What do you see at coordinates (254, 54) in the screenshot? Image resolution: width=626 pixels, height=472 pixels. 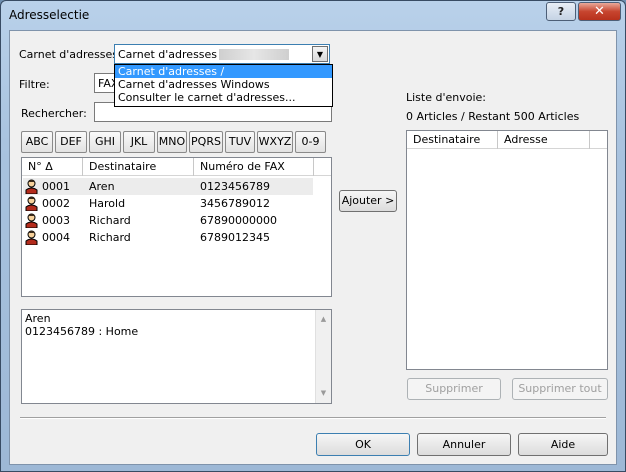 I see `redacted-area` at bounding box center [254, 54].